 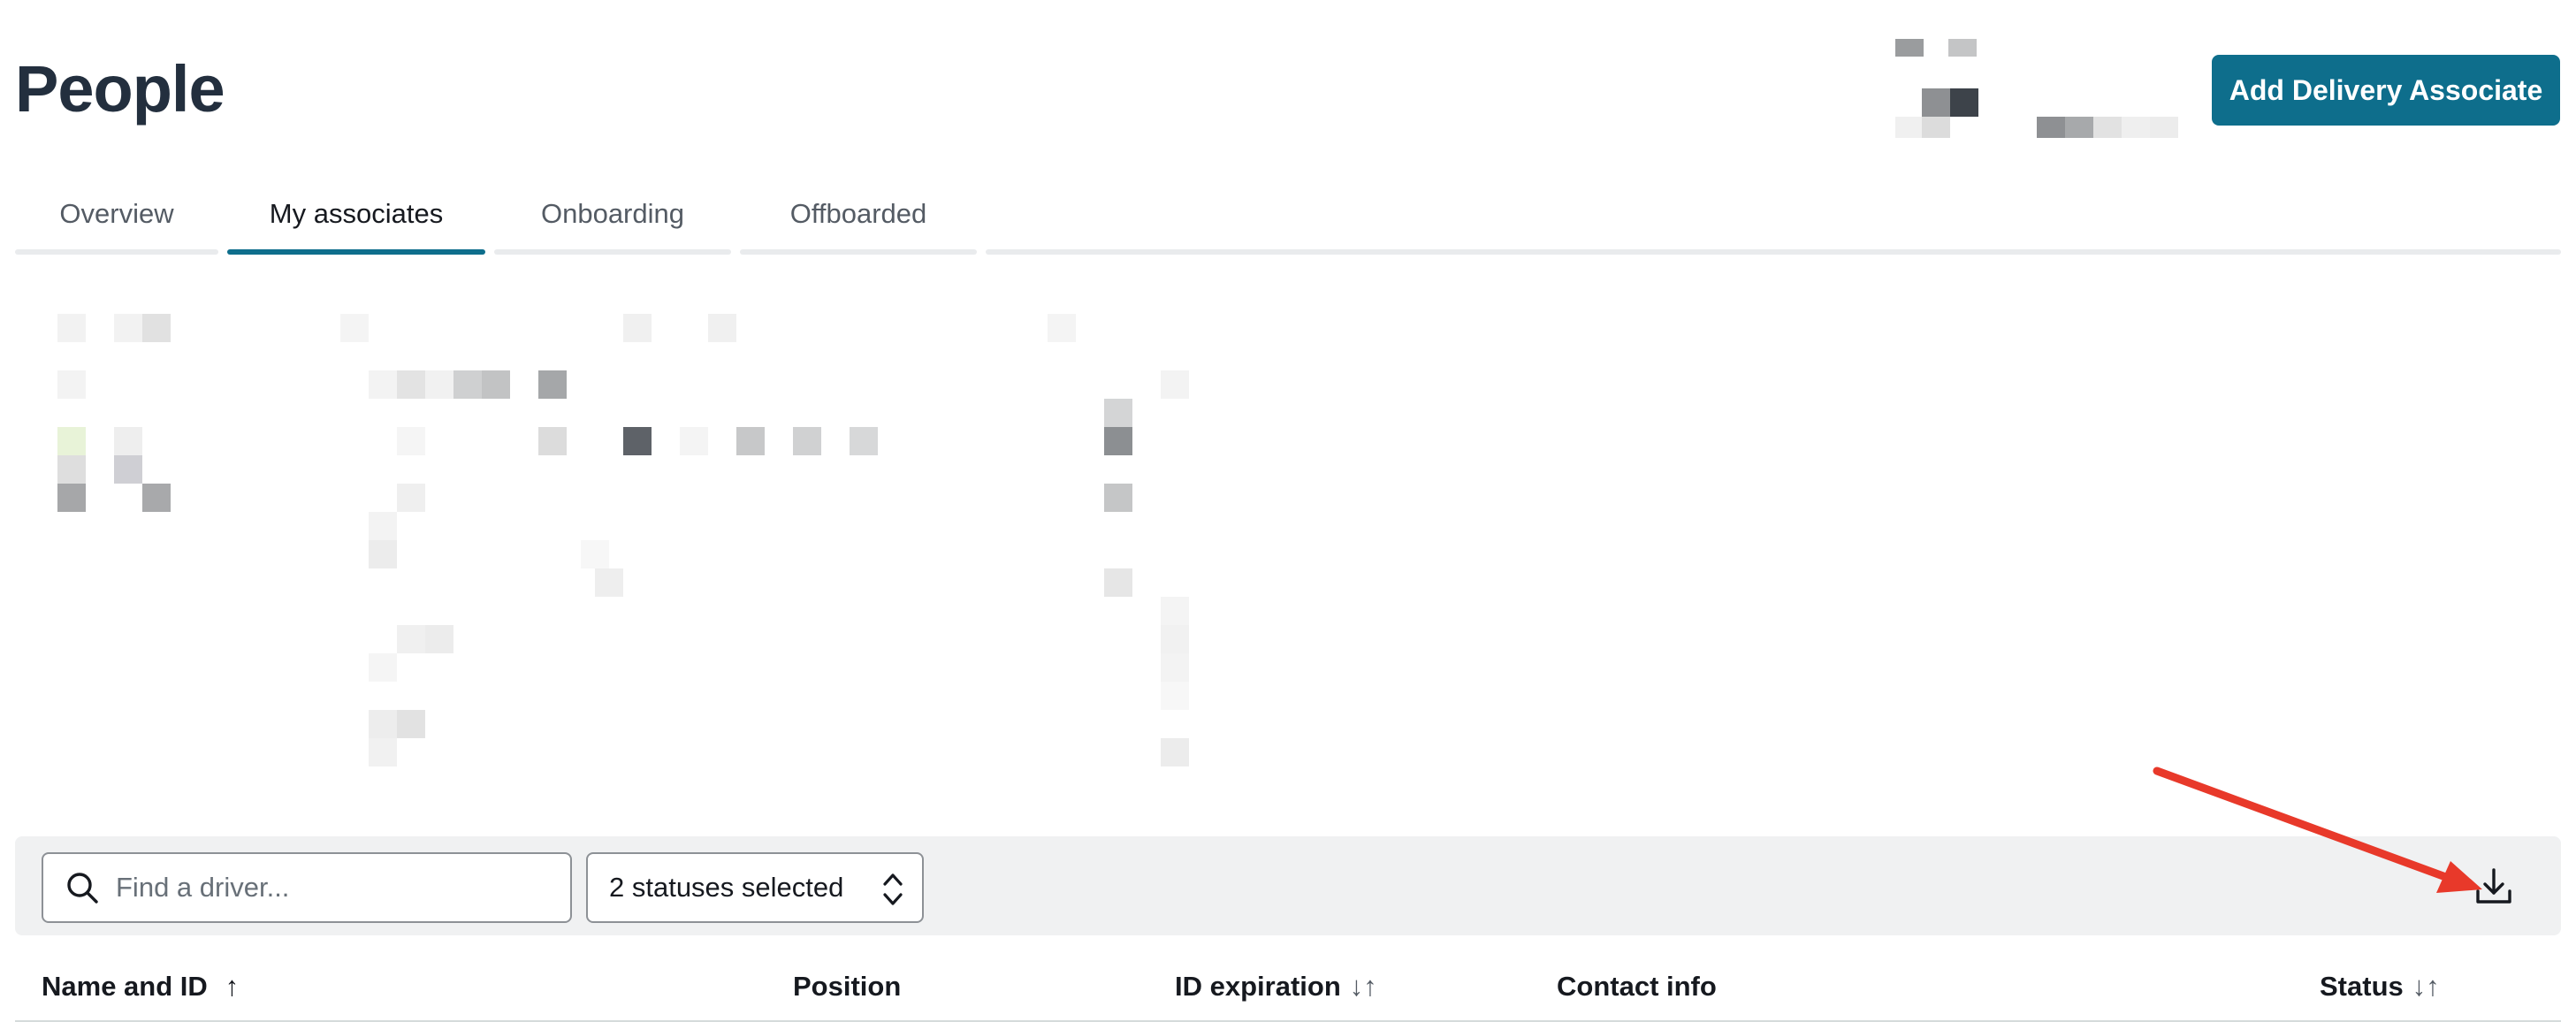 What do you see at coordinates (82, 888) in the screenshot?
I see `search-icon` at bounding box center [82, 888].